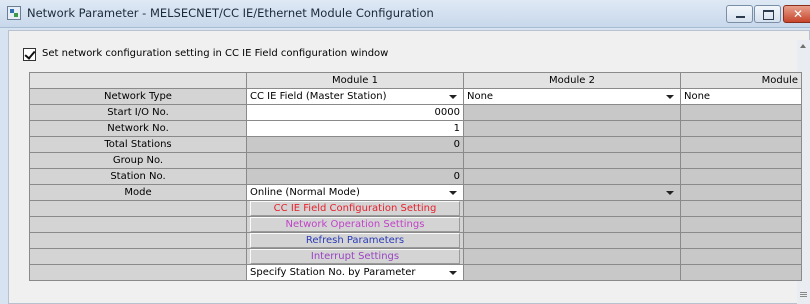 Image resolution: width=810 pixels, height=304 pixels. Describe the element at coordinates (355, 144) in the screenshot. I see `module1-total-stations-value: 0` at that location.